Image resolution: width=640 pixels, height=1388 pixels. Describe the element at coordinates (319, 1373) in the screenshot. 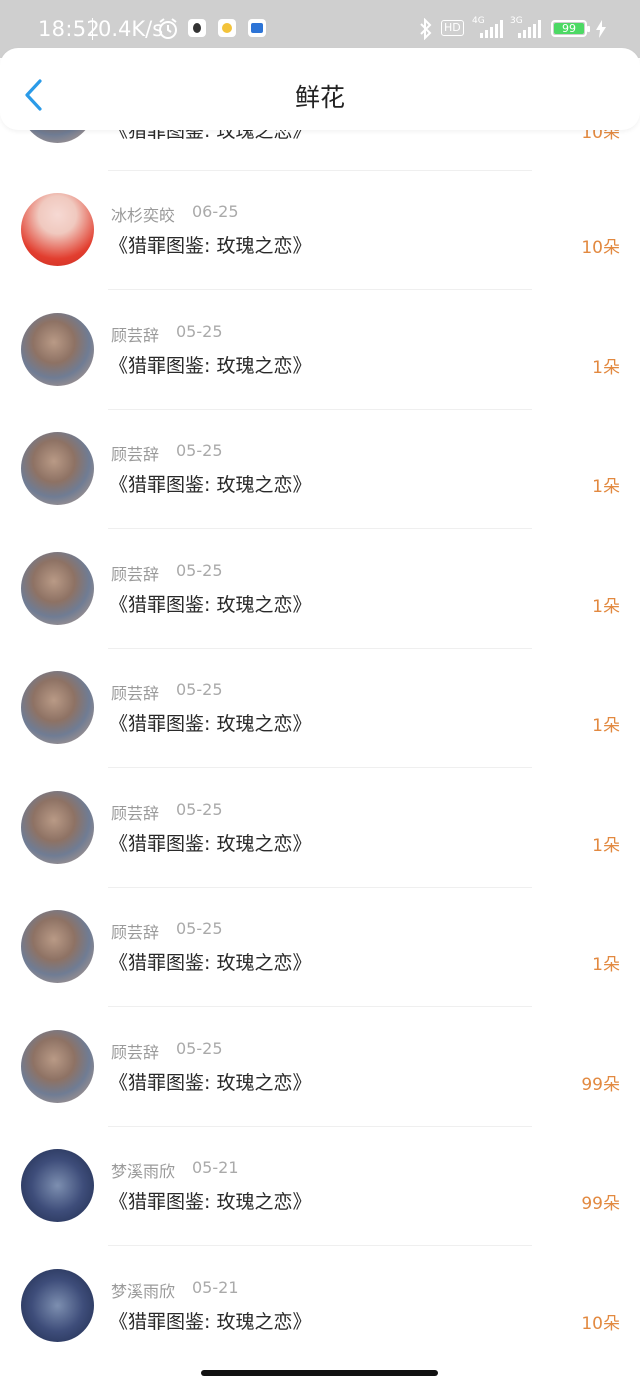

I see `home-indicator` at that location.